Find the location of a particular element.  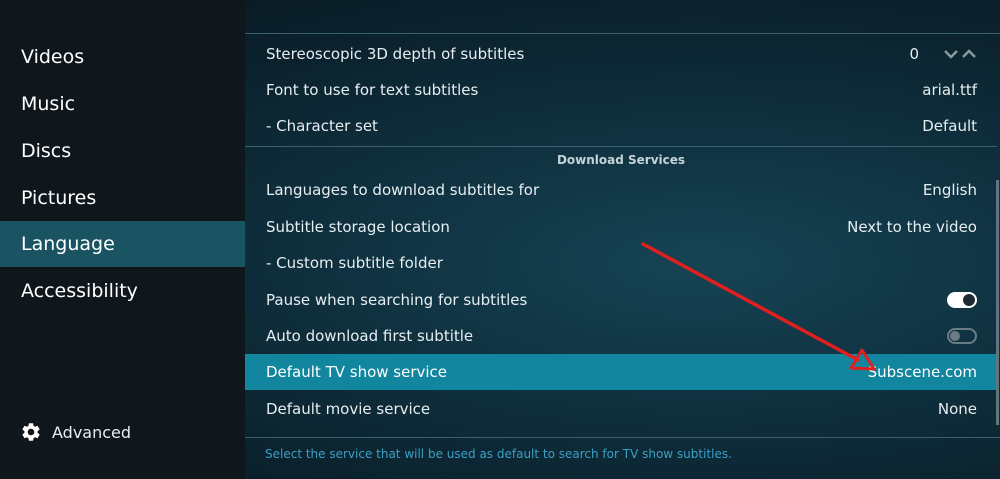

sidebar-item-language: Language is located at coordinates (122, 244).